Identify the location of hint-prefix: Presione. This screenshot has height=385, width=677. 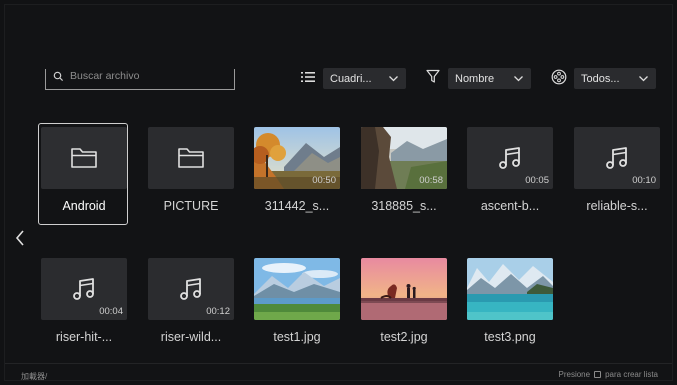
(574, 374).